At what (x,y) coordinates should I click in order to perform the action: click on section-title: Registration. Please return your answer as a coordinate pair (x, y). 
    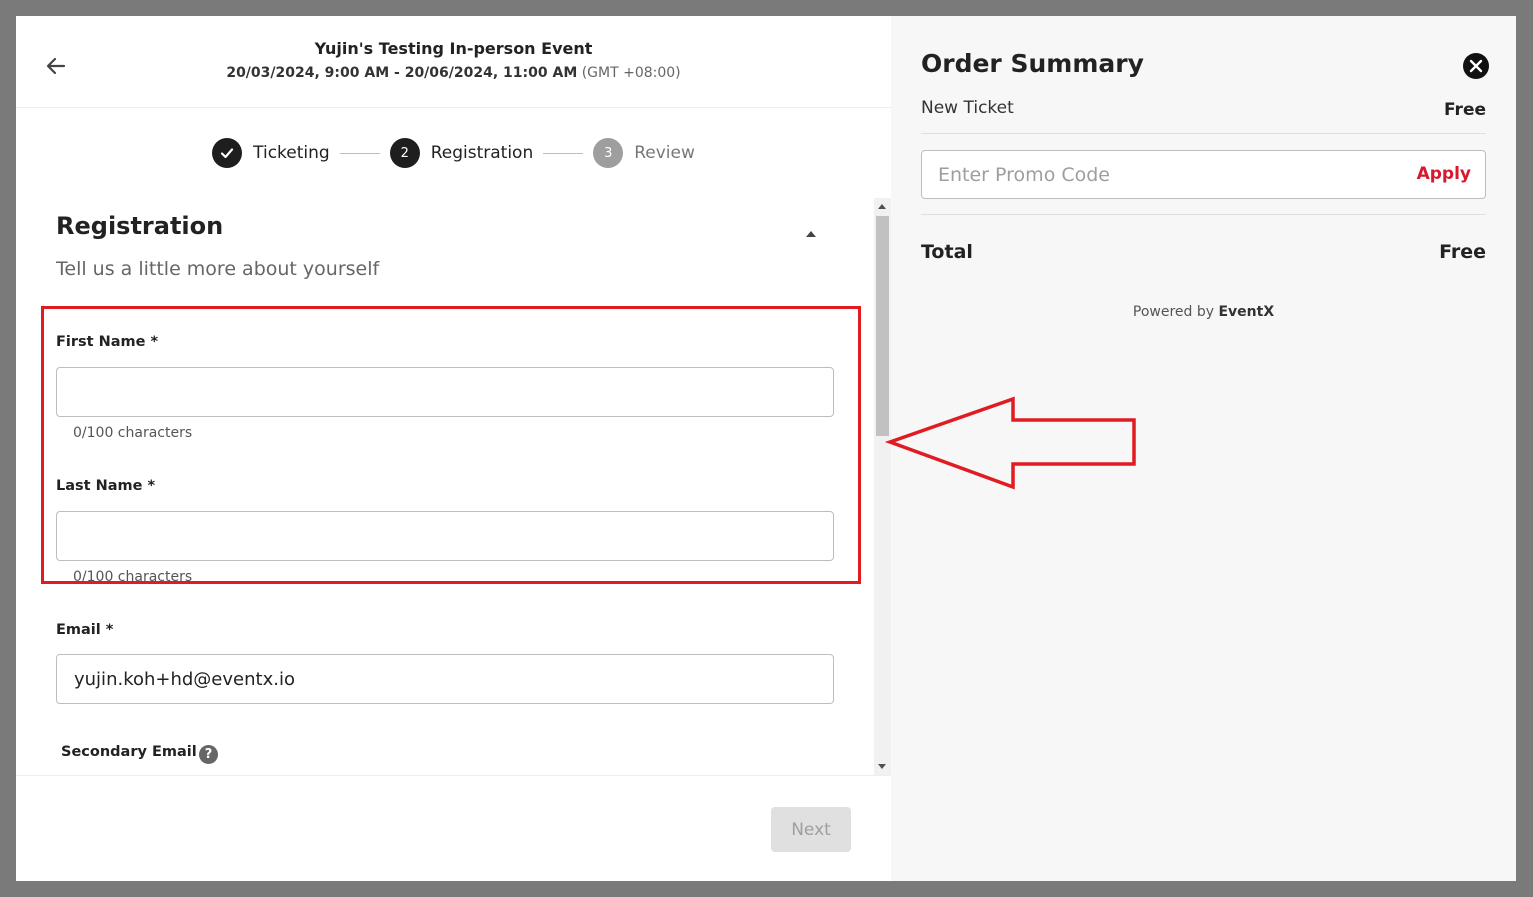
    Looking at the image, I should click on (140, 226).